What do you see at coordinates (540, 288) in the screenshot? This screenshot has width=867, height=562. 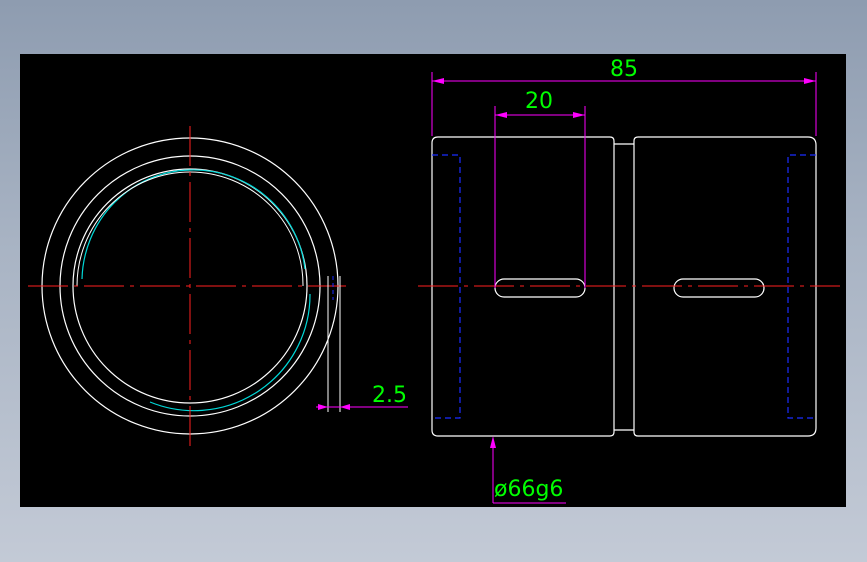 I see `left-slot` at bounding box center [540, 288].